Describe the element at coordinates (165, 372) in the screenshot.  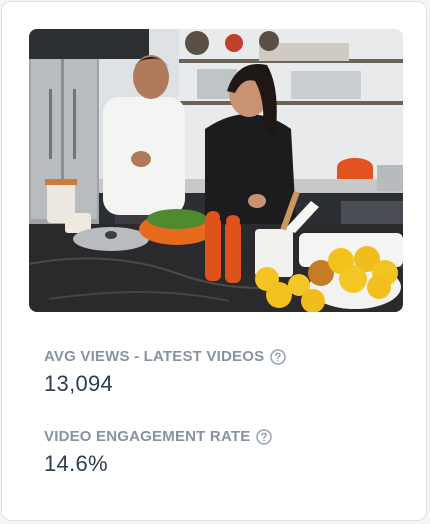
I see `avg-views-metric: AVG VIEWS - LATEST VIDEOS 13,094` at that location.